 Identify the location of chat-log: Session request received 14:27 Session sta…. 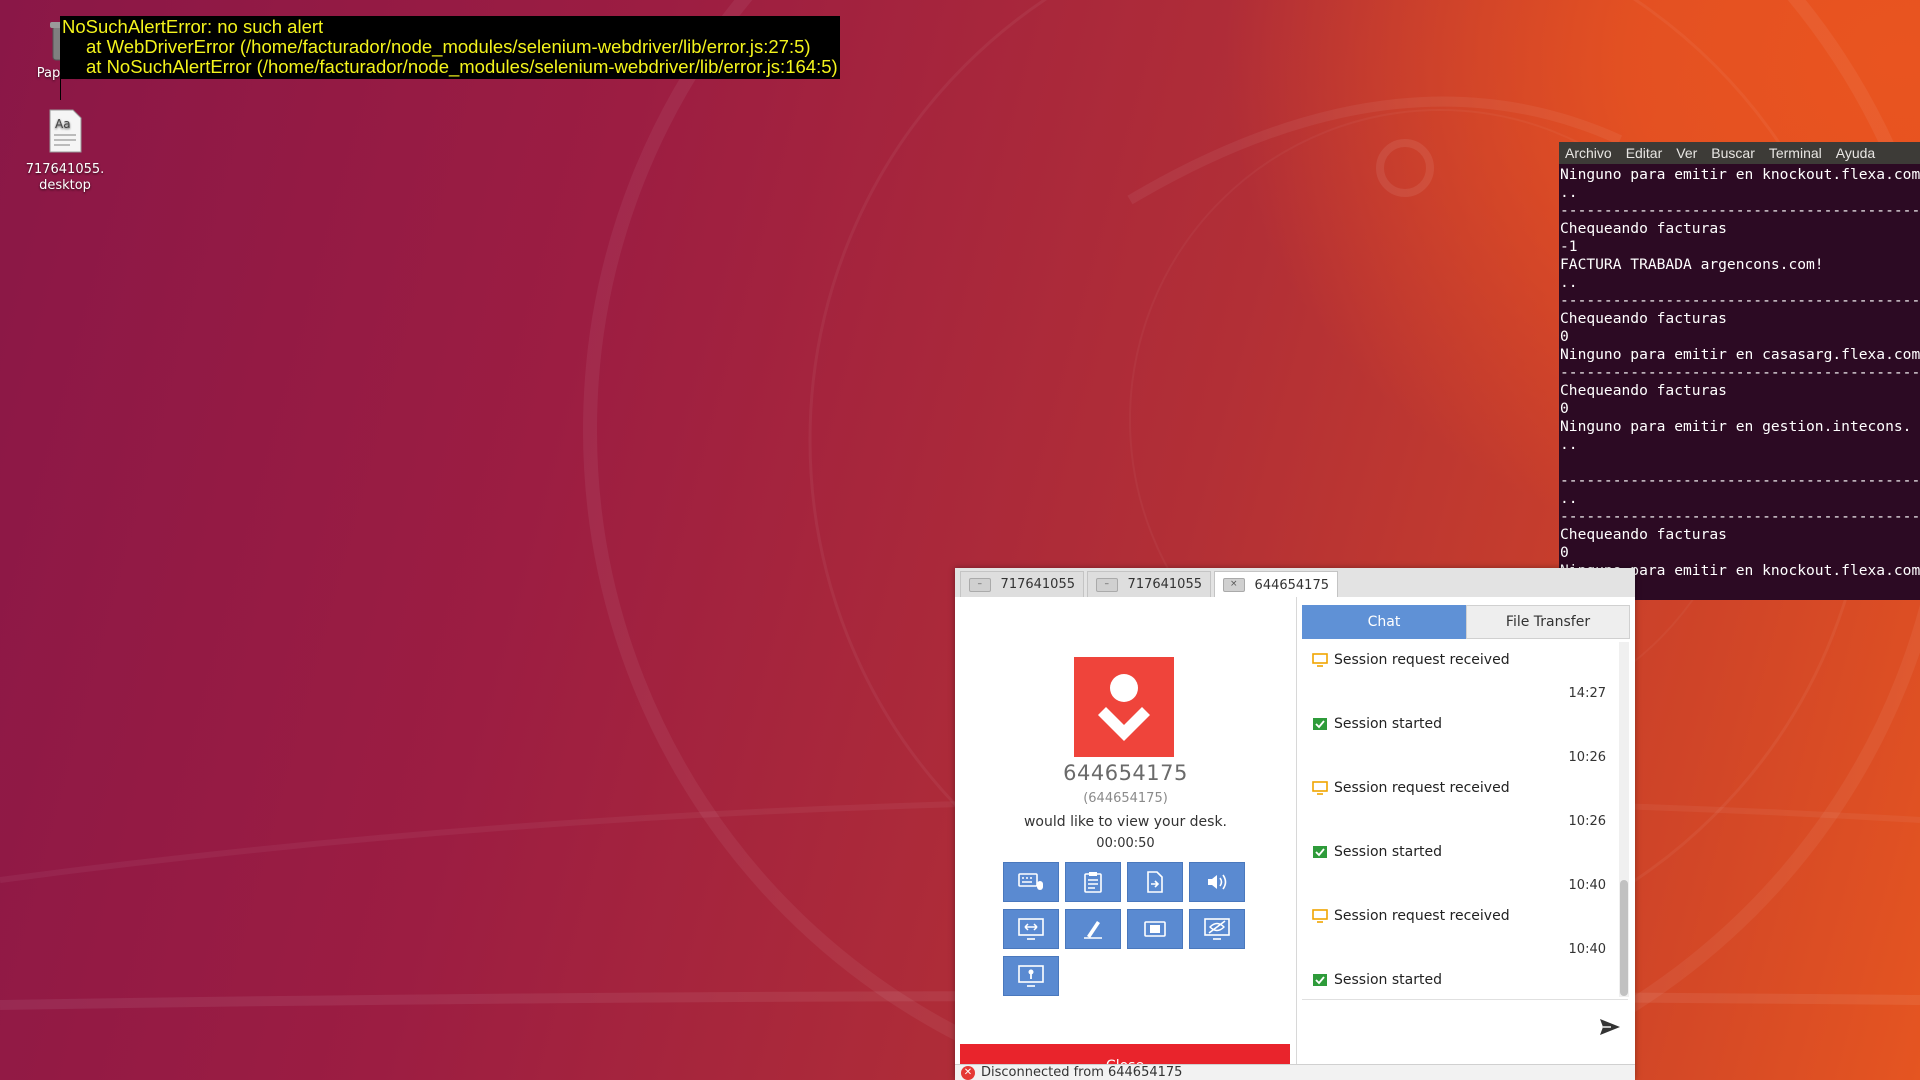
(1457, 818).